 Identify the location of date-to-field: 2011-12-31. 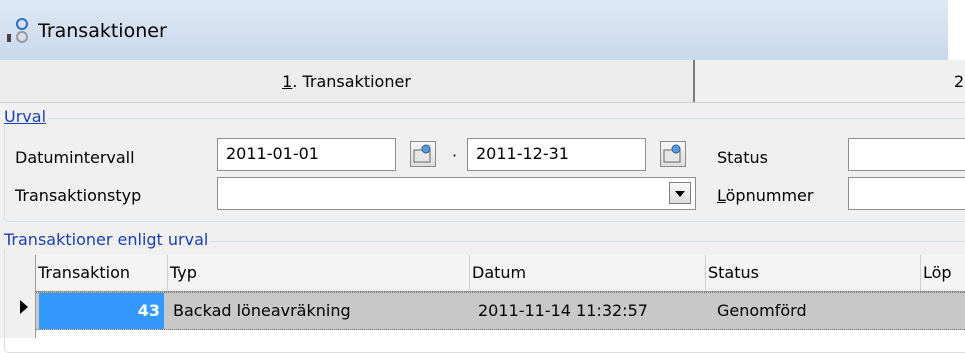
(556, 154).